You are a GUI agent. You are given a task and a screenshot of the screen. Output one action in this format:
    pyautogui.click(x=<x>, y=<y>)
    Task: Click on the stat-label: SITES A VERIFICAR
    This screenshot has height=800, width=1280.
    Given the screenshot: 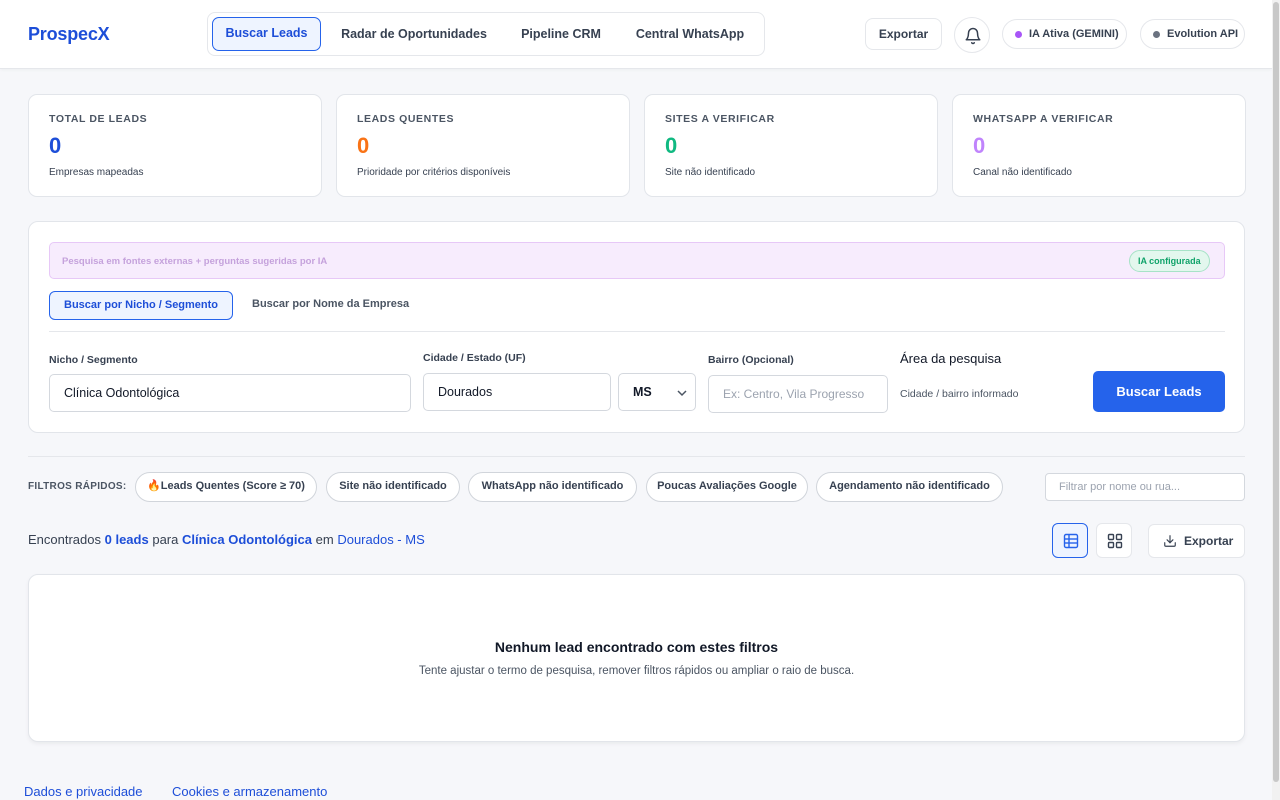 What is the action you would take?
    pyautogui.click(x=720, y=119)
    